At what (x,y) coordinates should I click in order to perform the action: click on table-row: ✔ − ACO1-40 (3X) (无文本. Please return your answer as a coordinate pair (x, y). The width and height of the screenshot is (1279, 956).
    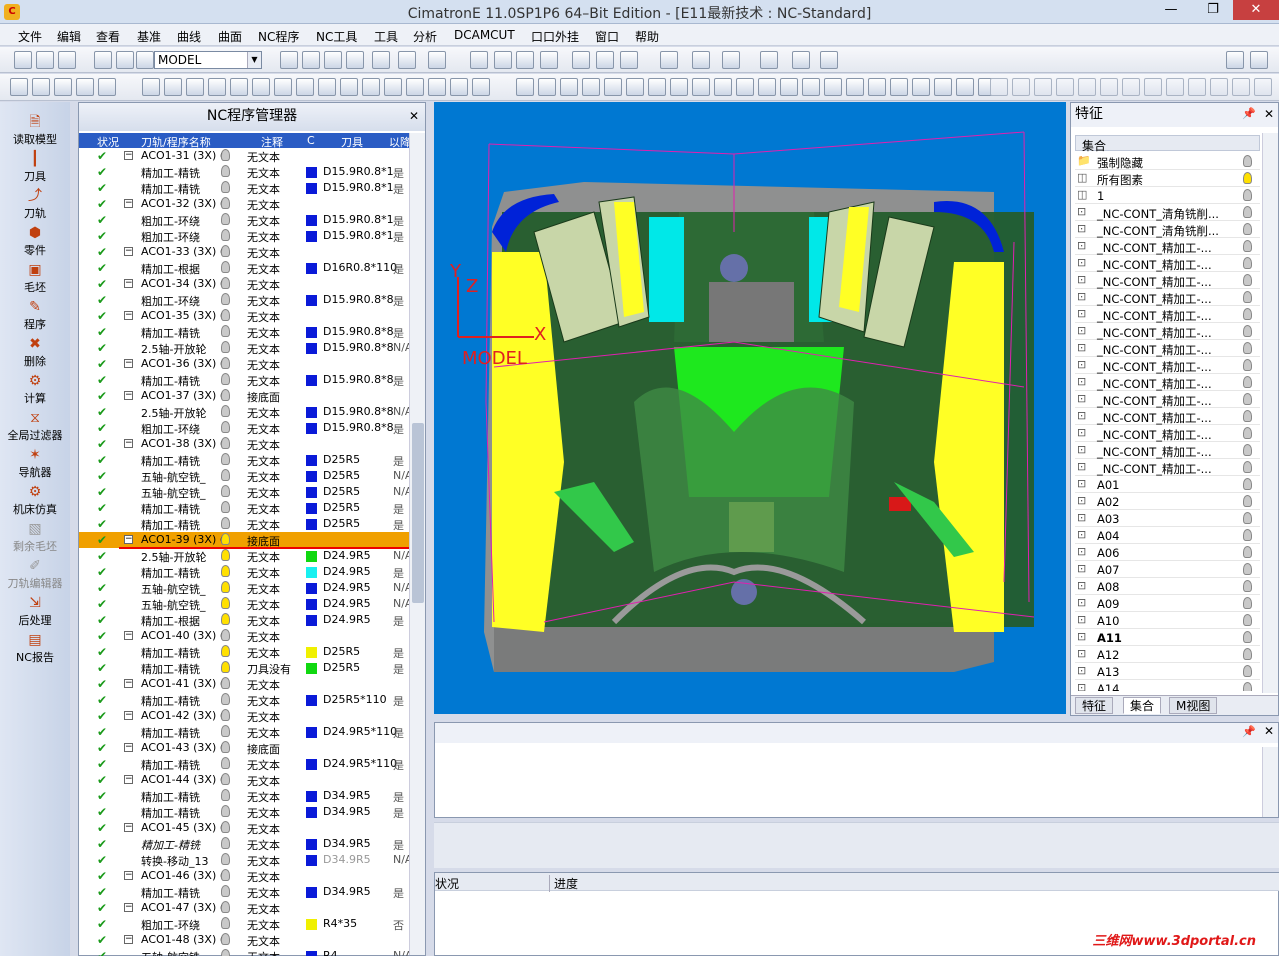
    Looking at the image, I should click on (244, 636).